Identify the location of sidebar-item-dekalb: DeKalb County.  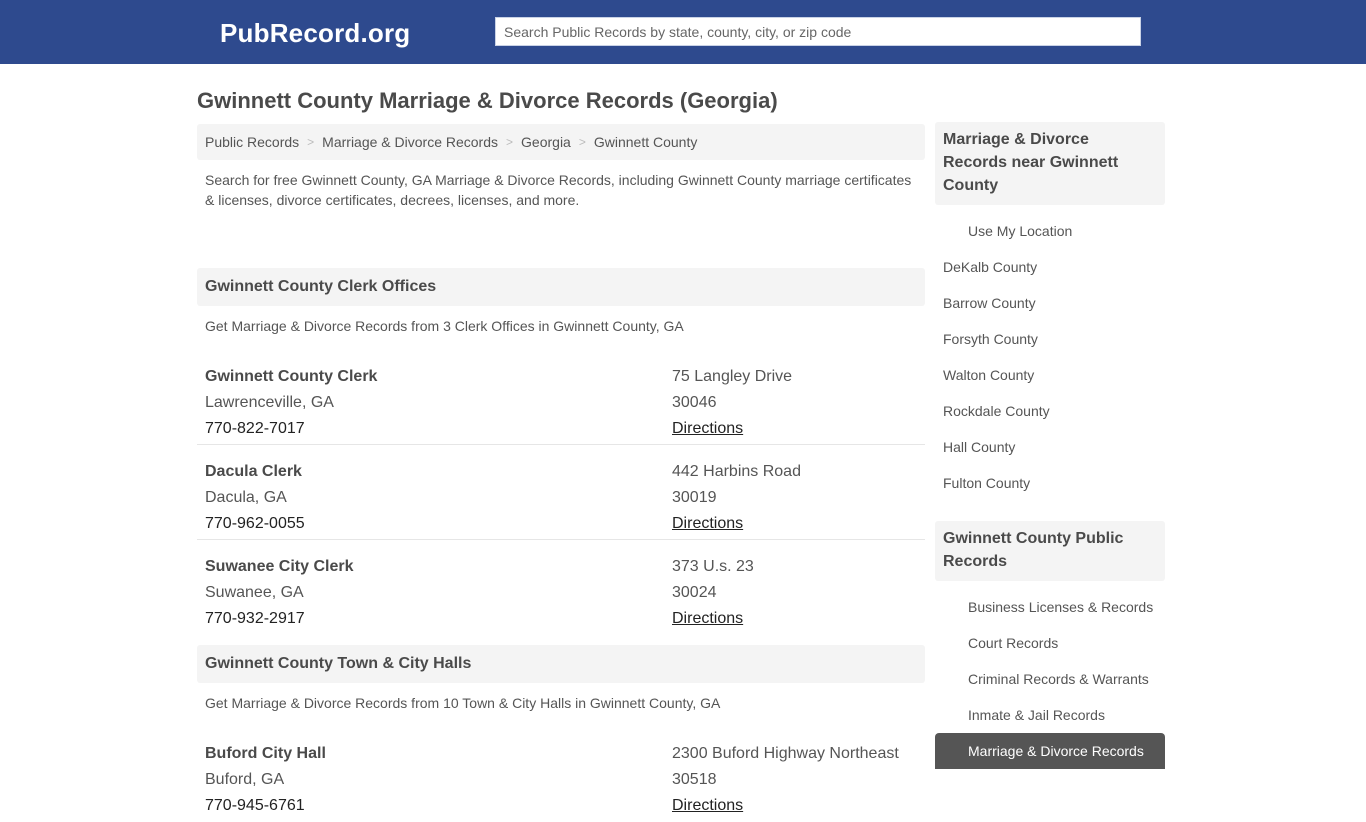
(1050, 267).